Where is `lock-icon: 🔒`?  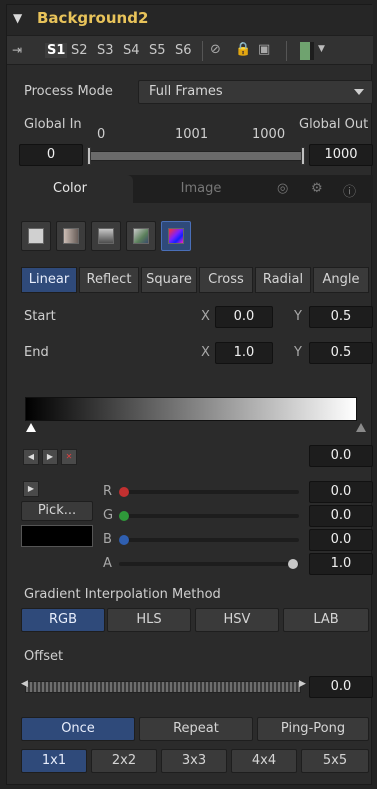 lock-icon: 🔒 is located at coordinates (243, 49).